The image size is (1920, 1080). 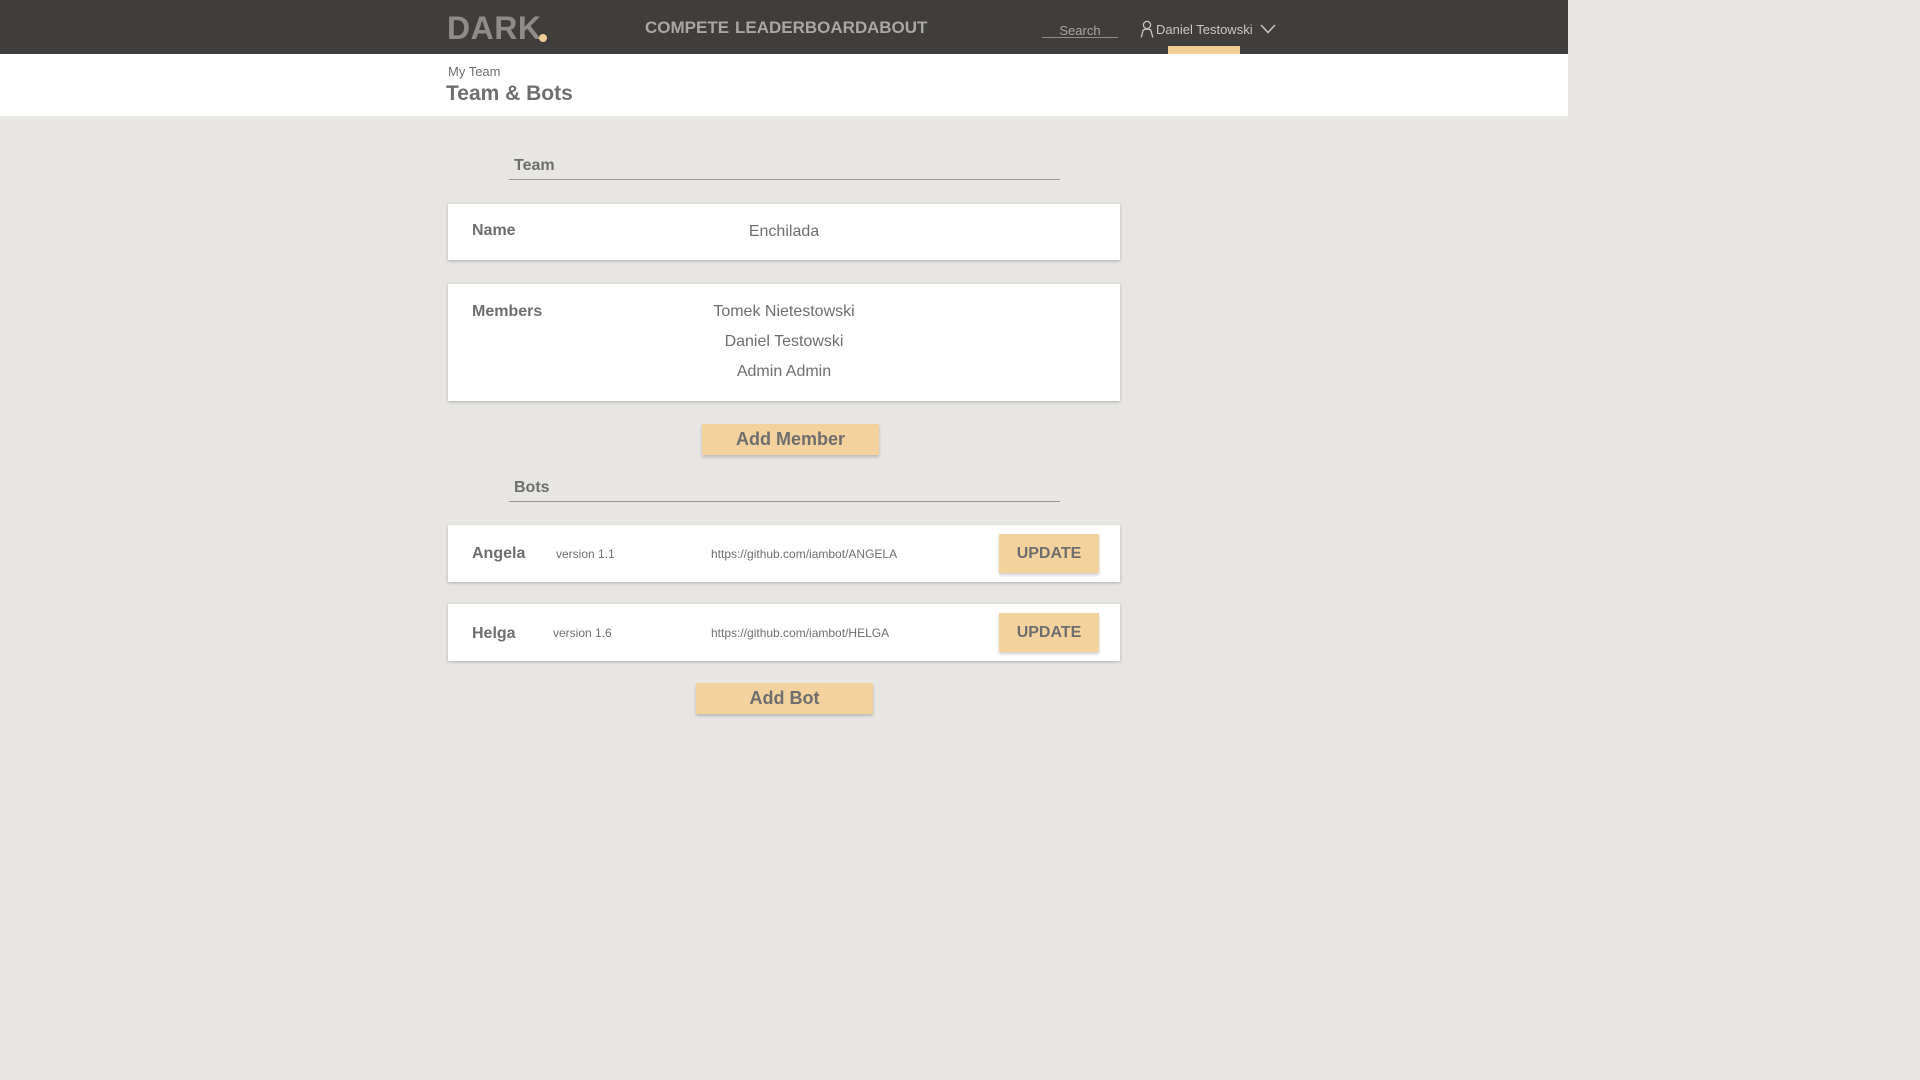 I want to click on add-member-button: Add Member, so click(x=790, y=439).